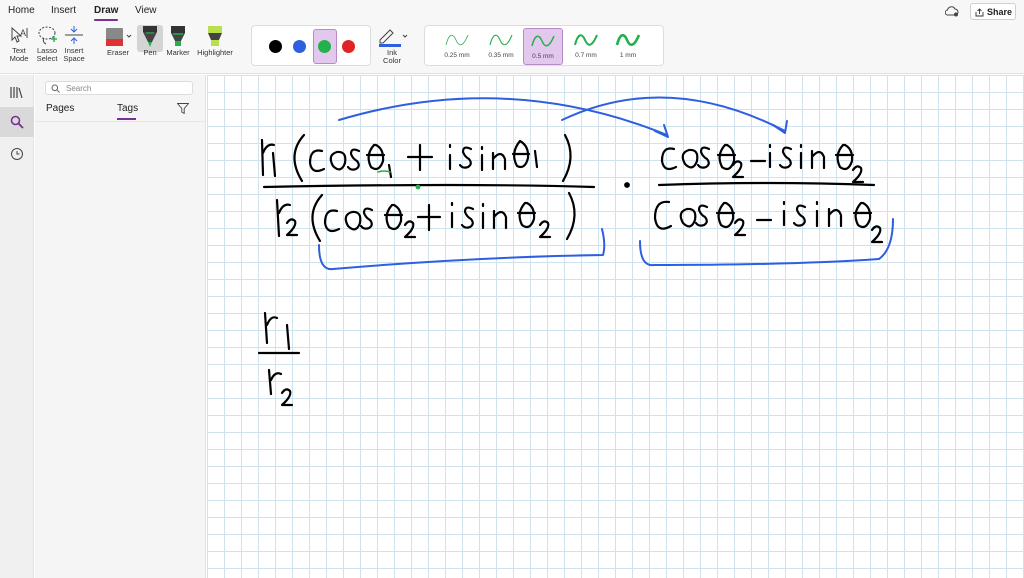  I want to click on notebooks-button, so click(17, 92).